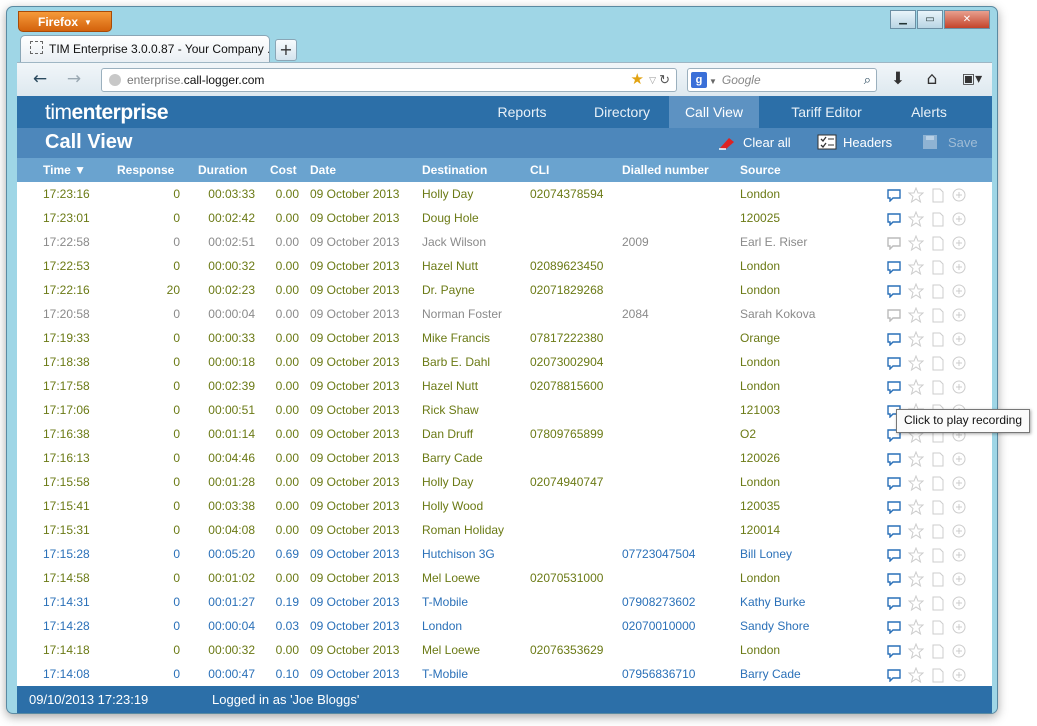  I want to click on col-dialled-number: Dialled number, so click(665, 170).